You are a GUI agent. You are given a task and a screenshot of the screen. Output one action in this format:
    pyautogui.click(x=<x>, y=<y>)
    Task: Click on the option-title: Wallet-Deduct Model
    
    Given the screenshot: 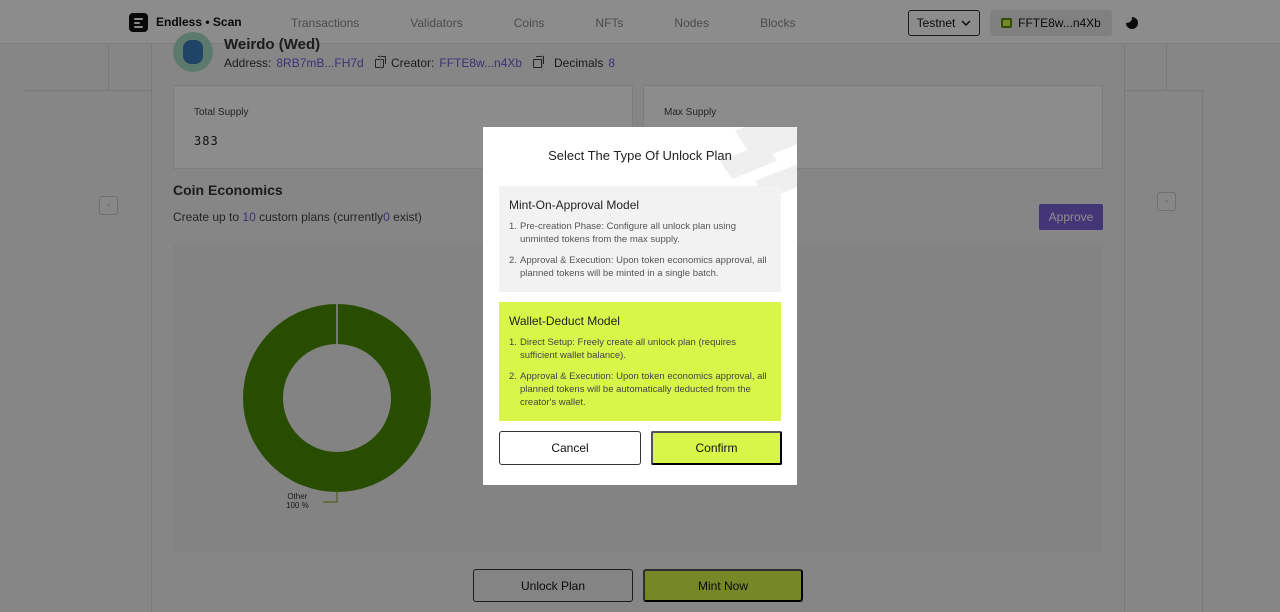 What is the action you would take?
    pyautogui.click(x=564, y=321)
    